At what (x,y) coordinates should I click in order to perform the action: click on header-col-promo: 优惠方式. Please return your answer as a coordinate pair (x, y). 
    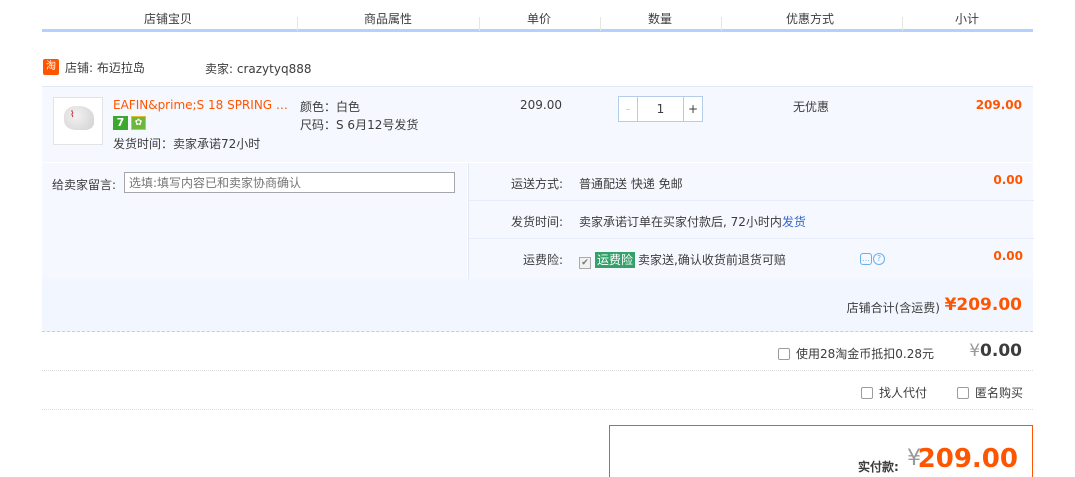
    Looking at the image, I should click on (810, 19).